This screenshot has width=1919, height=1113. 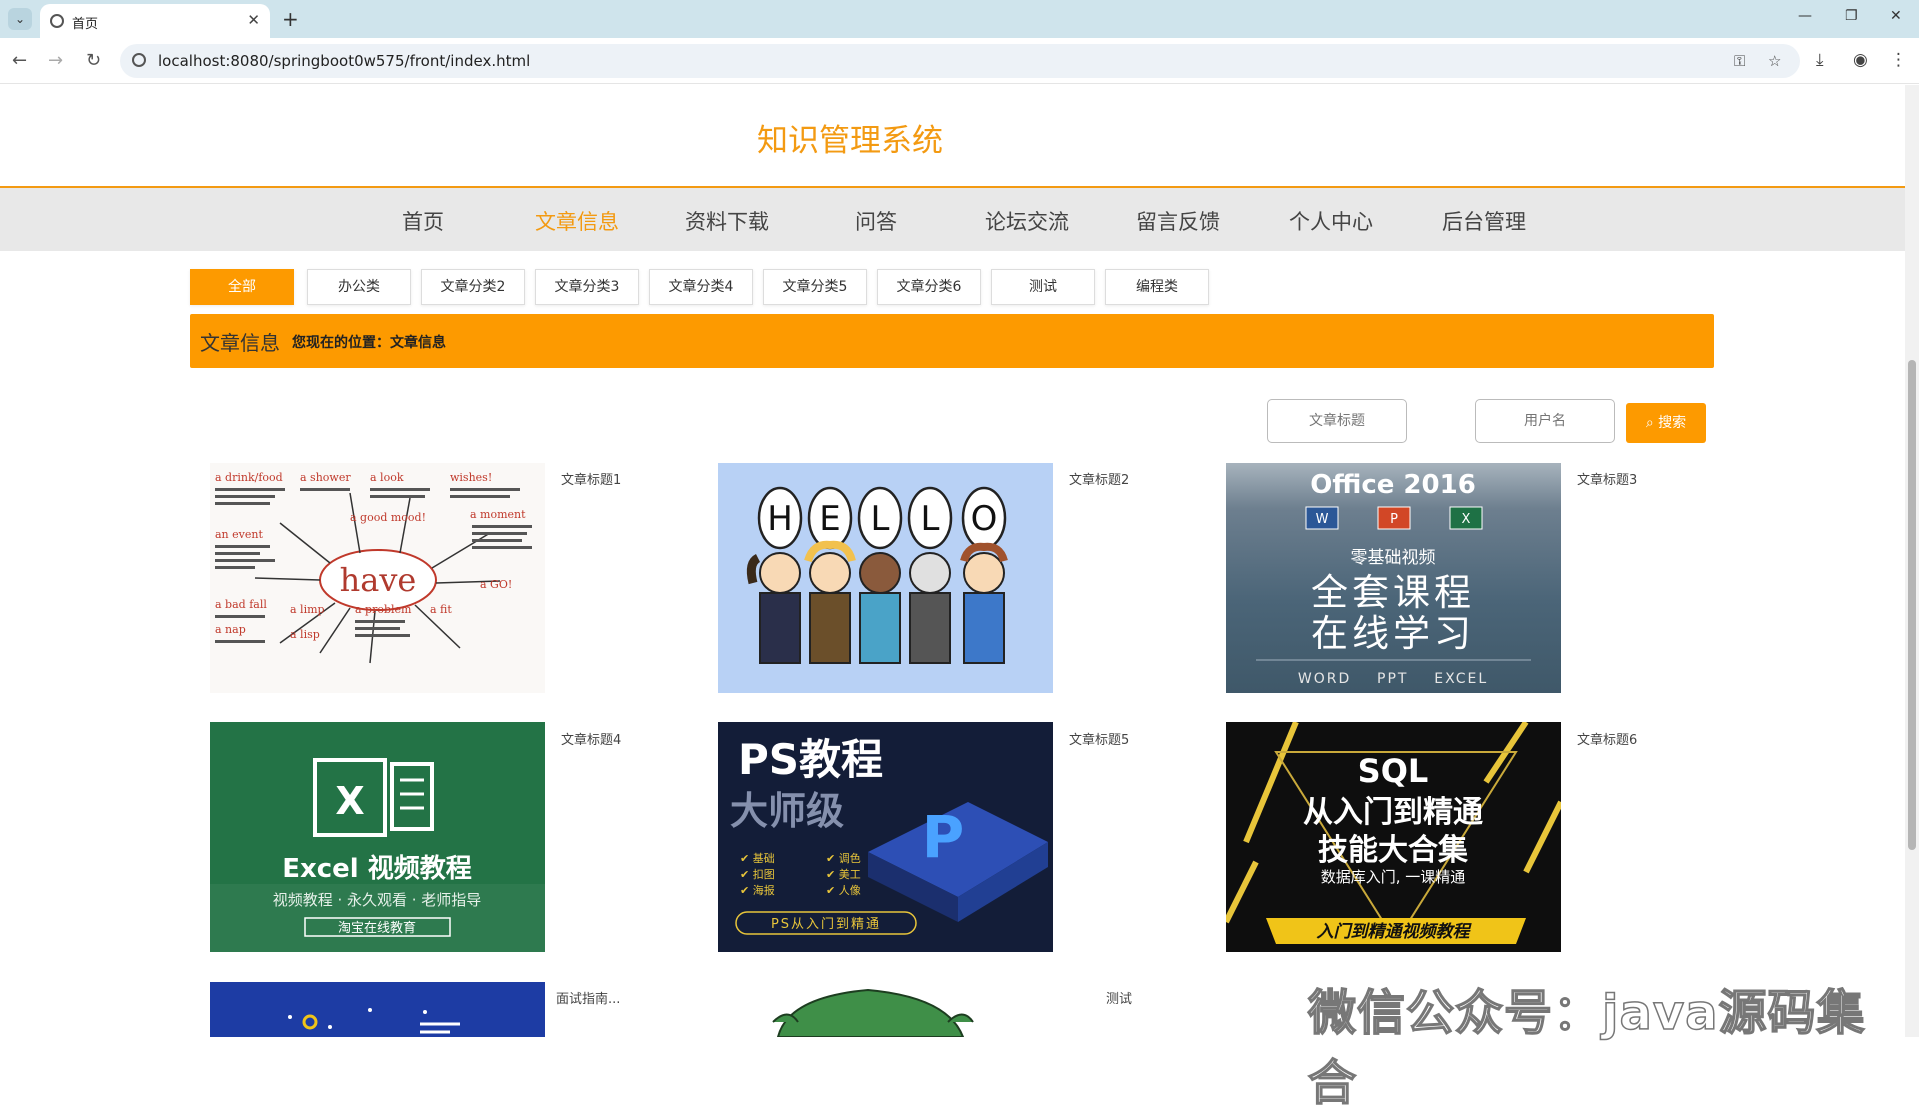 I want to click on tab-title: 首页, so click(x=85, y=24).